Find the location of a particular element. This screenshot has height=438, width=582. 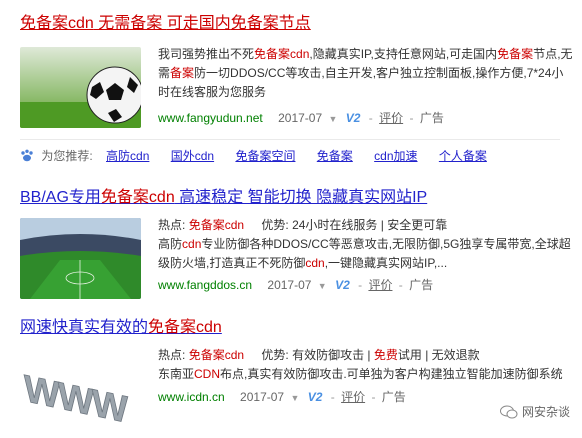

www-thumbnail: W W W is located at coordinates (80, 388).